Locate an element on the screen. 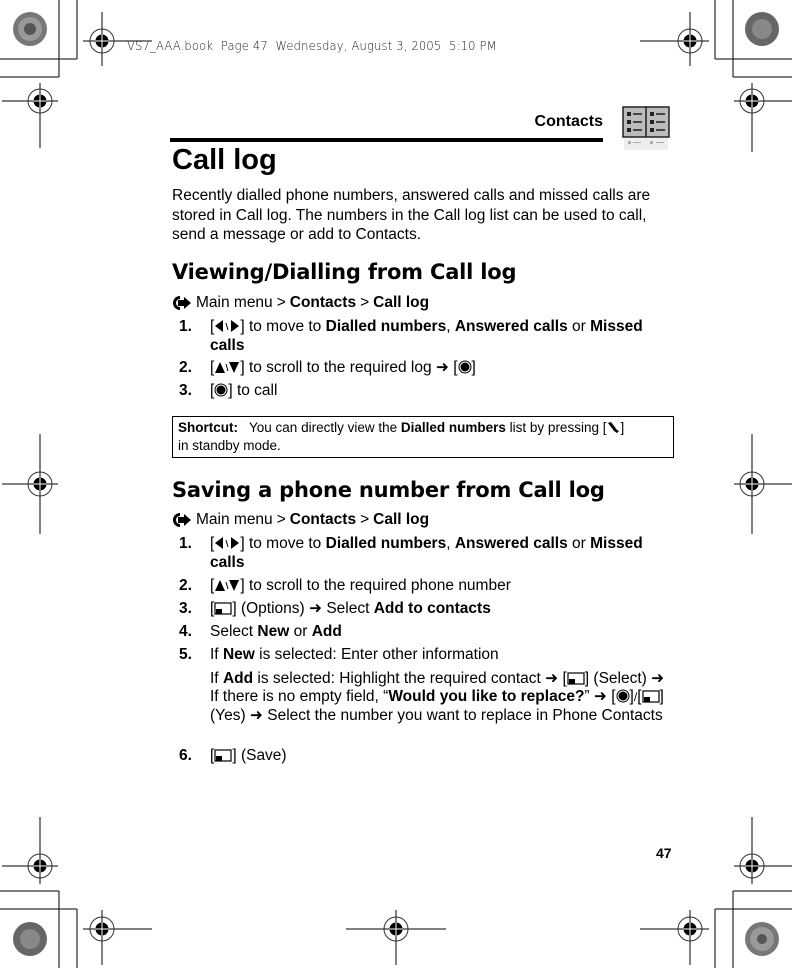 The width and height of the screenshot is (792, 968). step-number: 4. is located at coordinates (185, 631).